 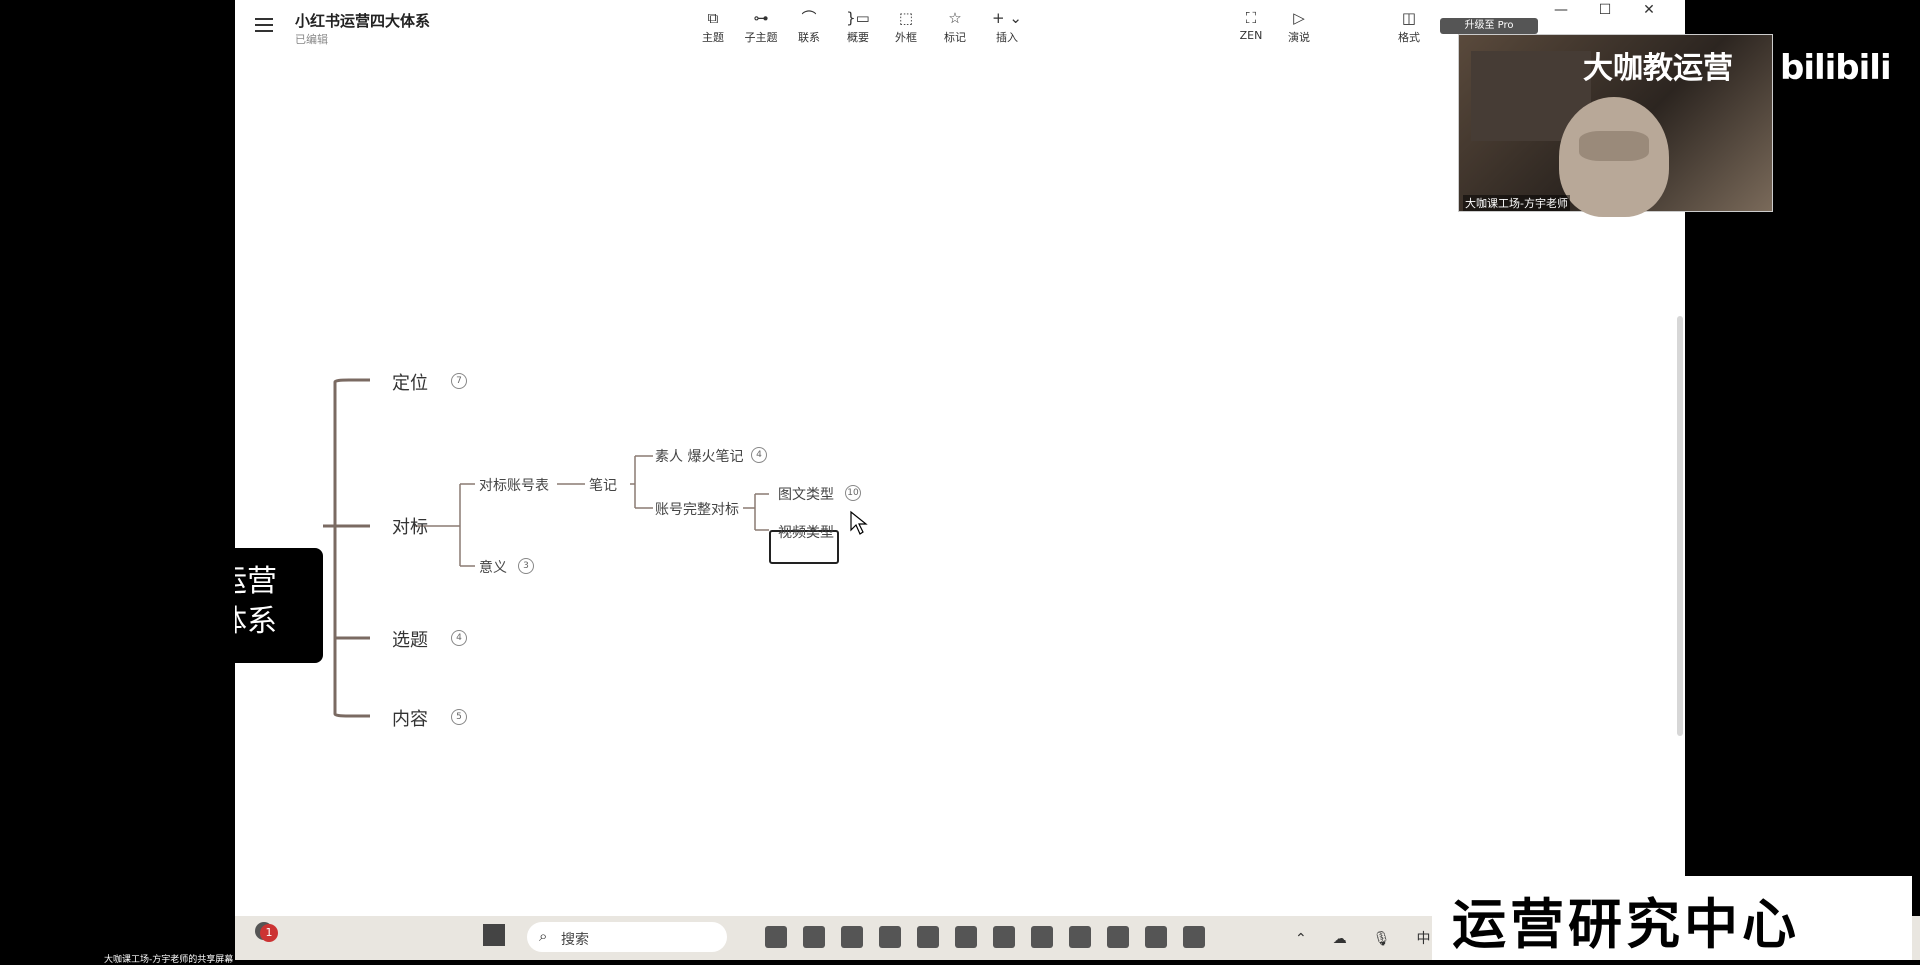 I want to click on subtopic-full-benchmark: 账号完整对标, so click(x=697, y=509).